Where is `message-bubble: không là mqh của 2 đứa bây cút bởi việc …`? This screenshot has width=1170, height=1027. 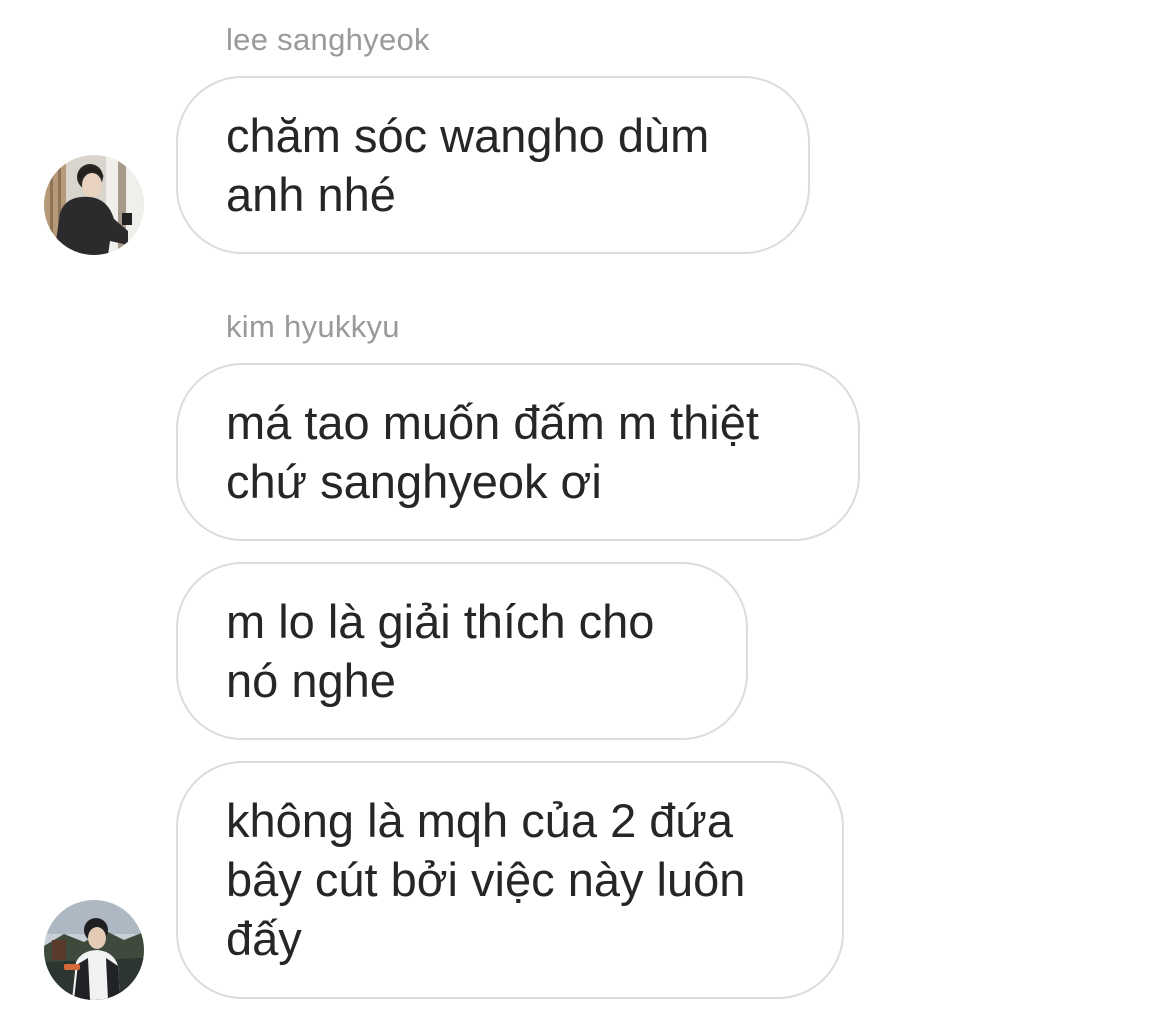 message-bubble: không là mqh của 2 đứa bây cút bởi việc … is located at coordinates (510, 880).